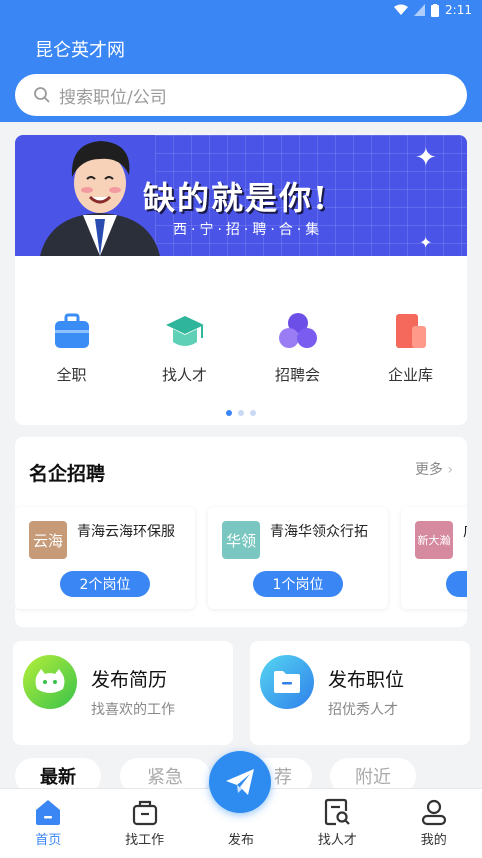  I want to click on banner-headline: 缺的就是你!, so click(236, 198).